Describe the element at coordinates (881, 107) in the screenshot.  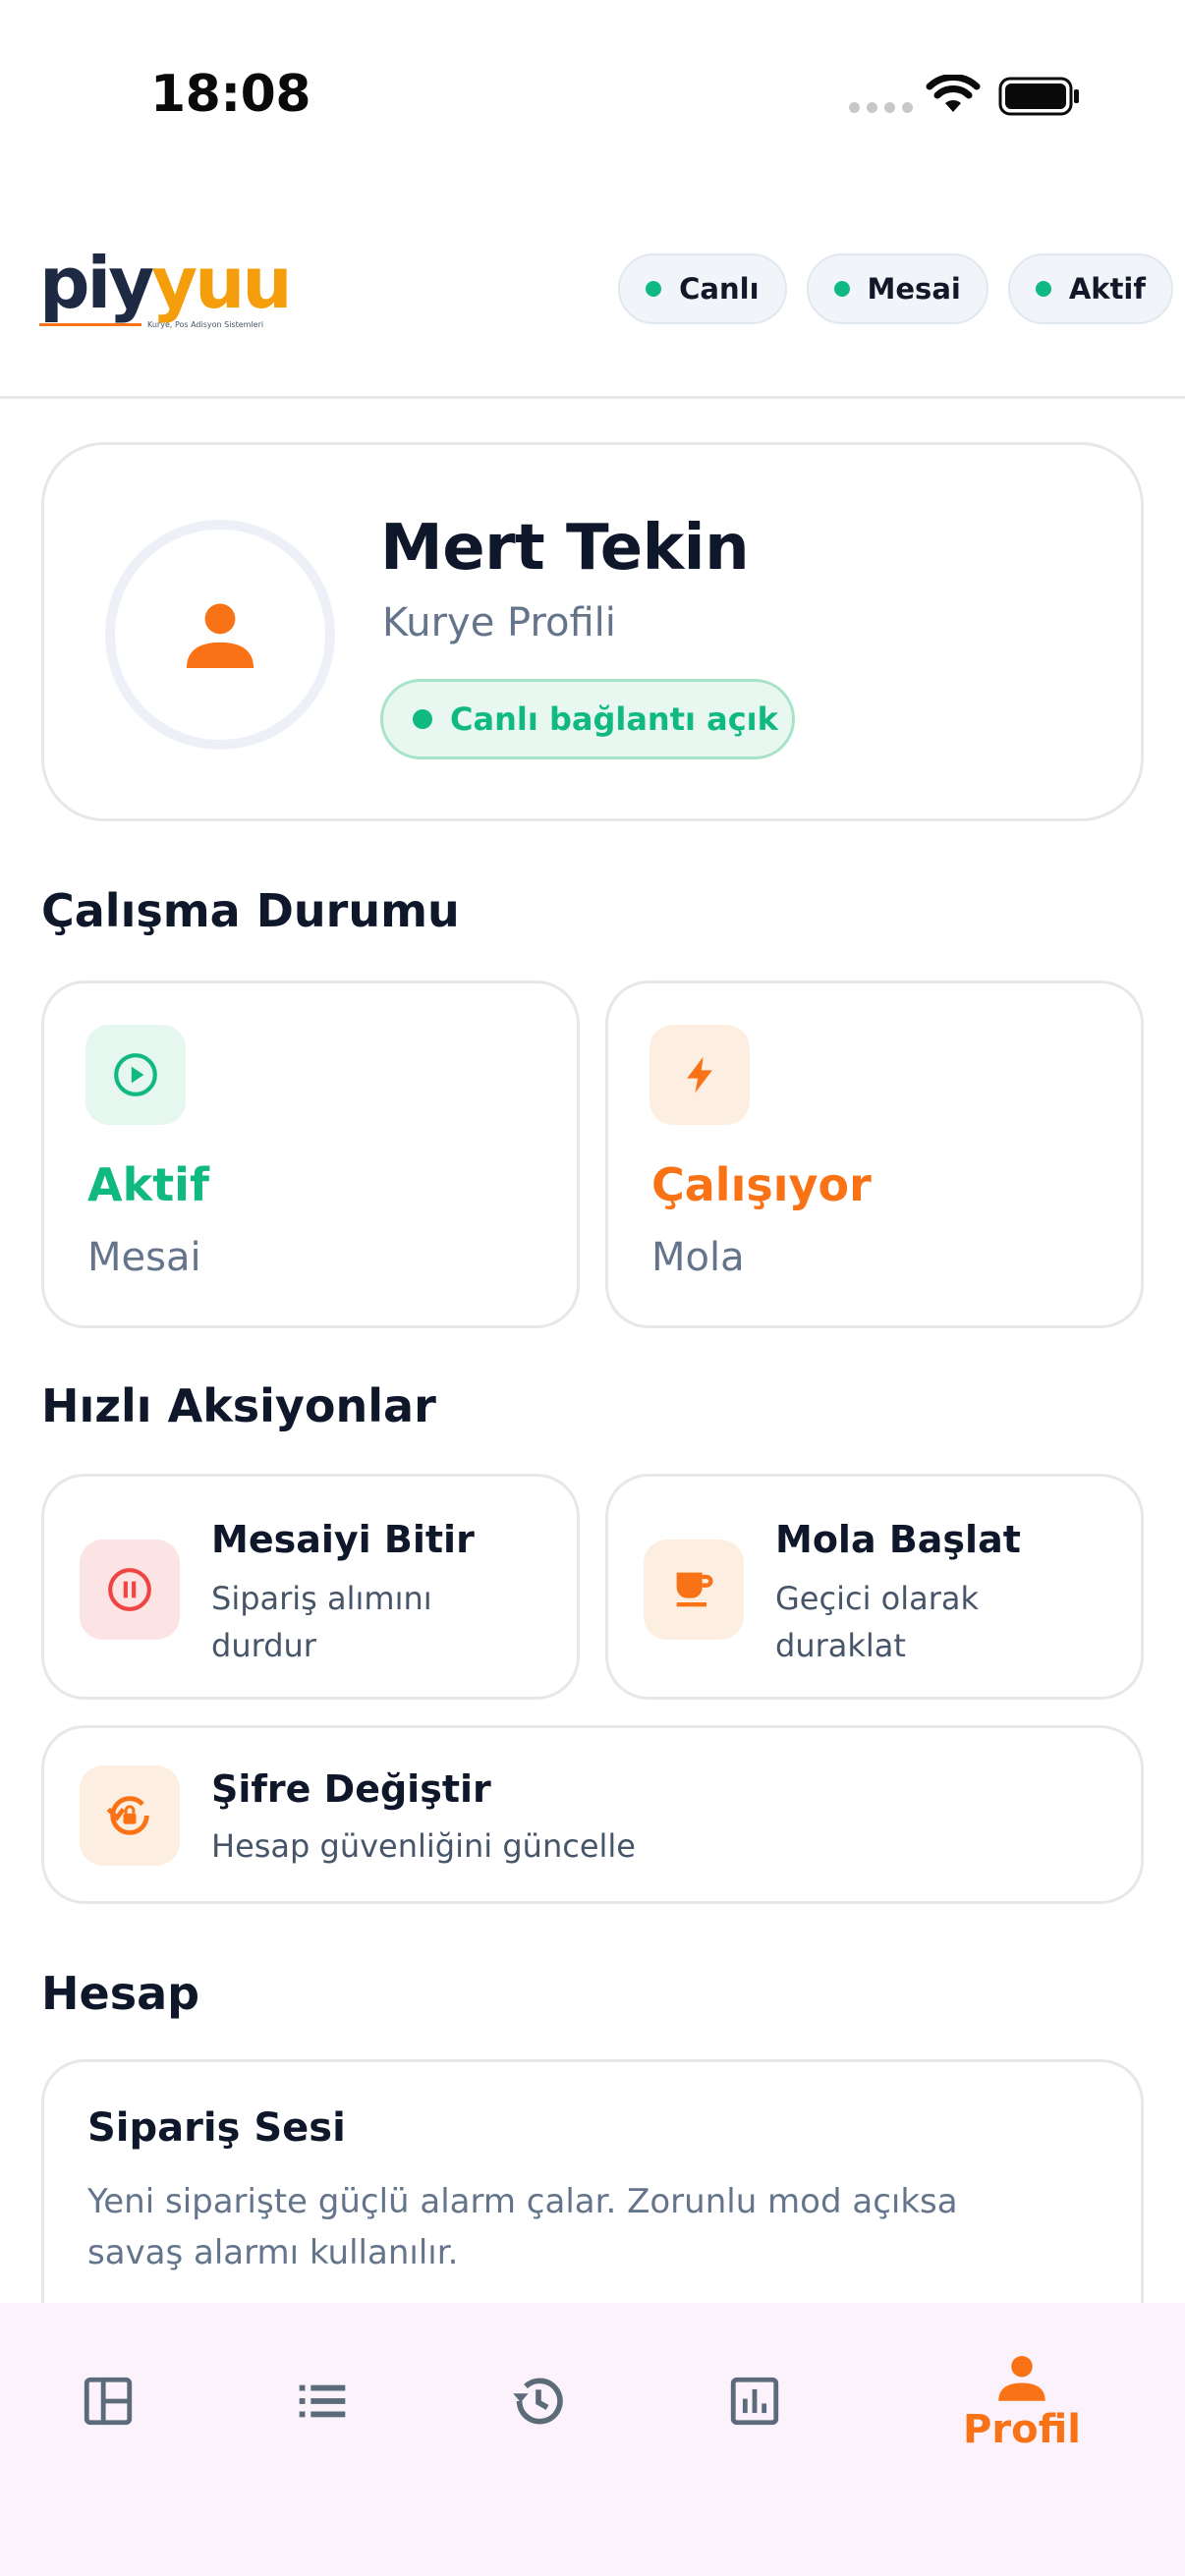
I see `cellular-signal-icon` at that location.